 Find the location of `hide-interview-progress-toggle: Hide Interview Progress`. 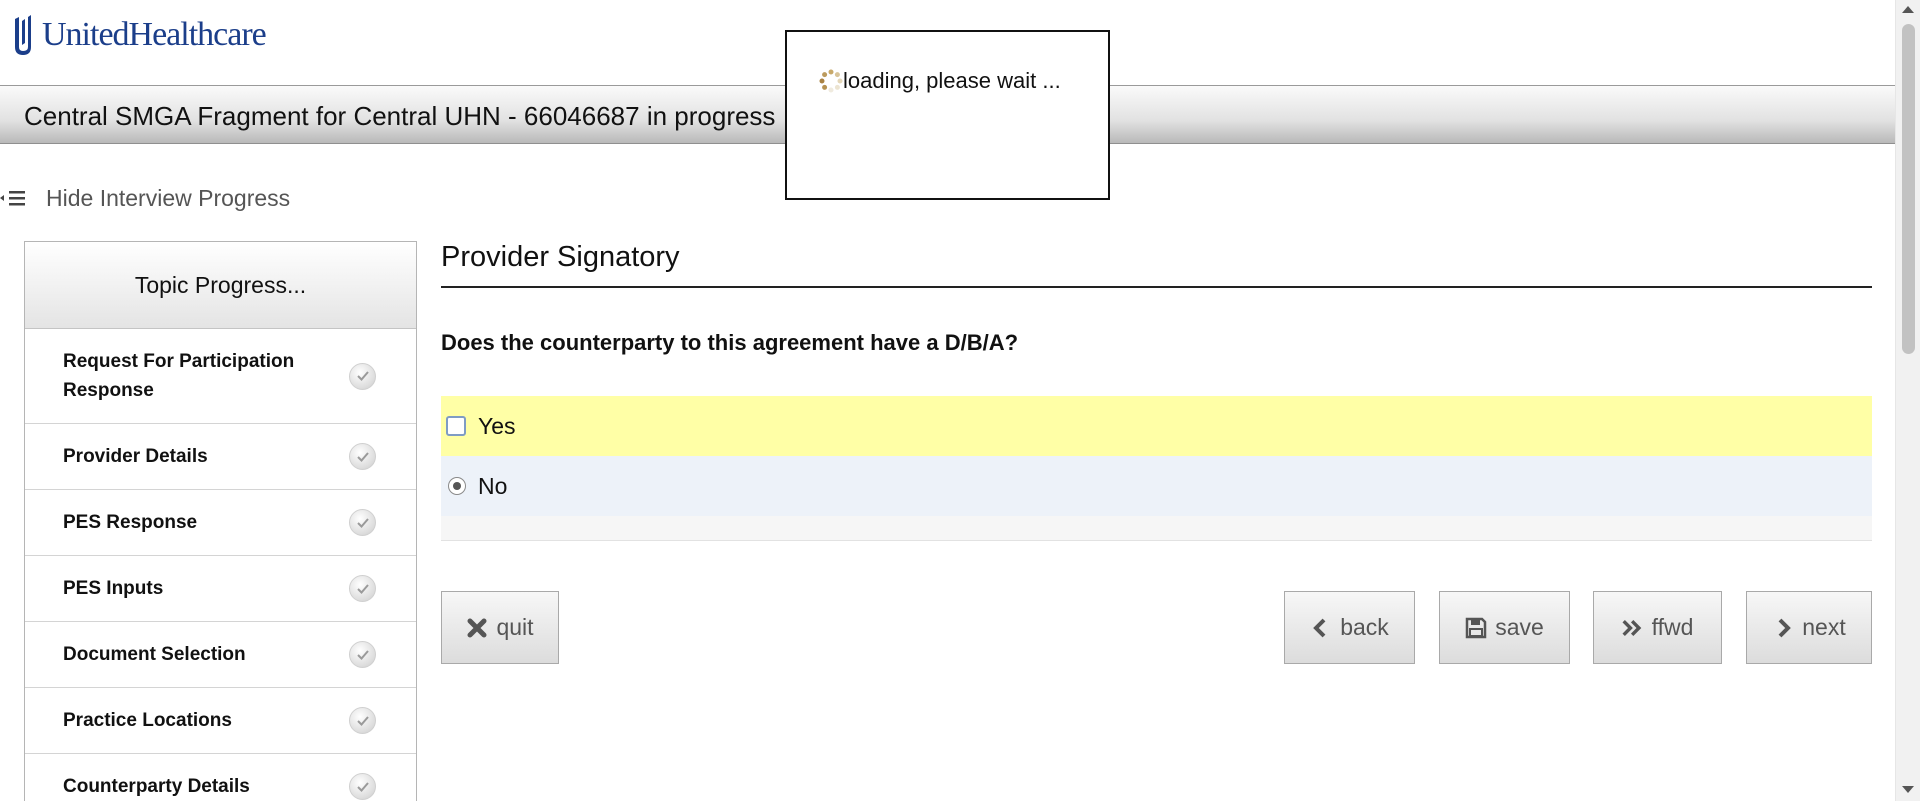

hide-interview-progress-toggle: Hide Interview Progress is located at coordinates (145, 198).